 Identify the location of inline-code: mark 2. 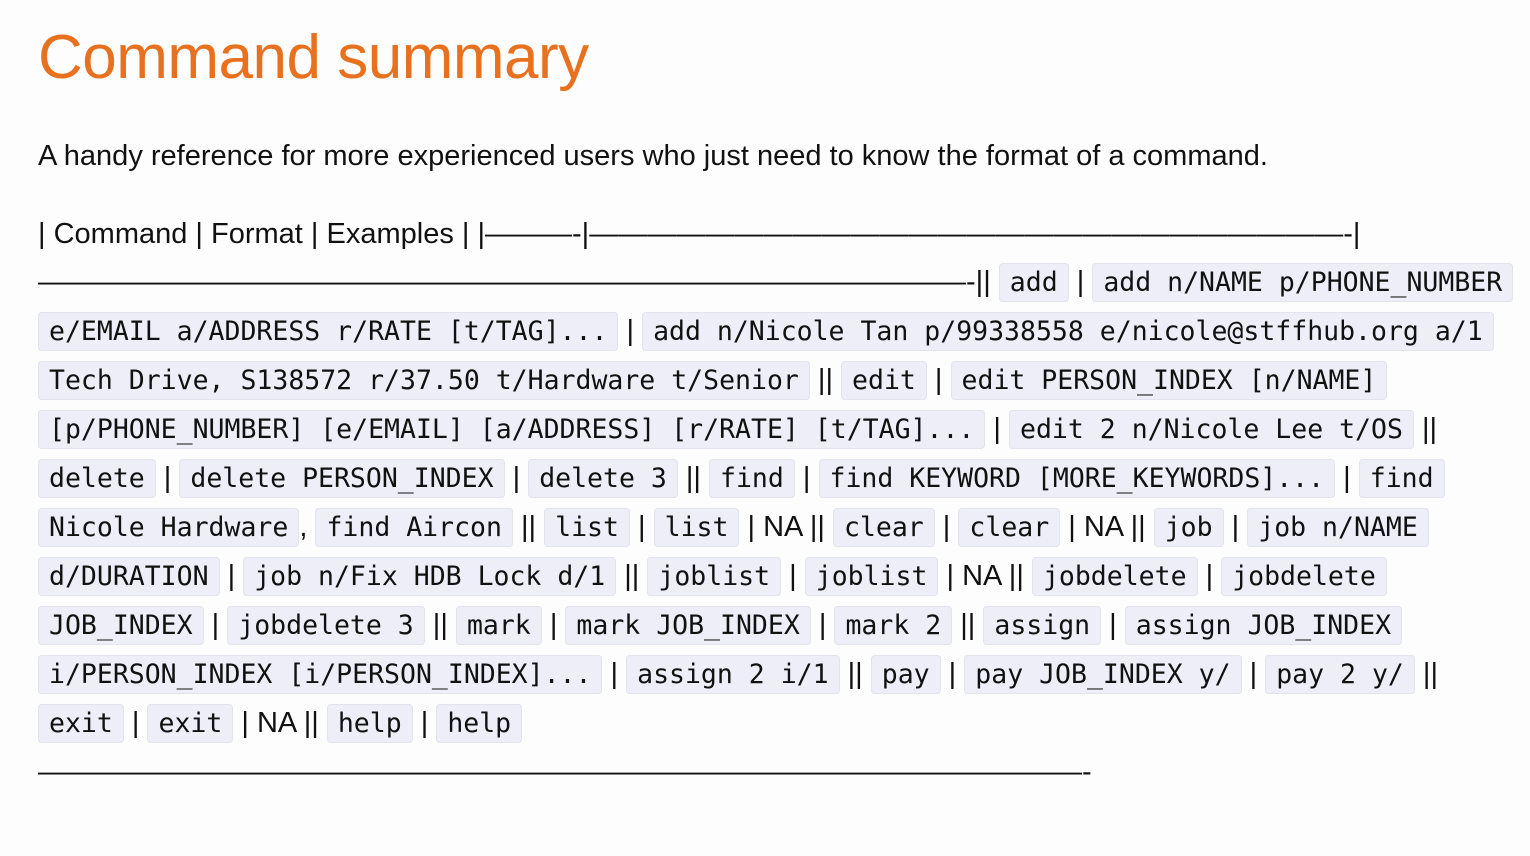
(893, 625).